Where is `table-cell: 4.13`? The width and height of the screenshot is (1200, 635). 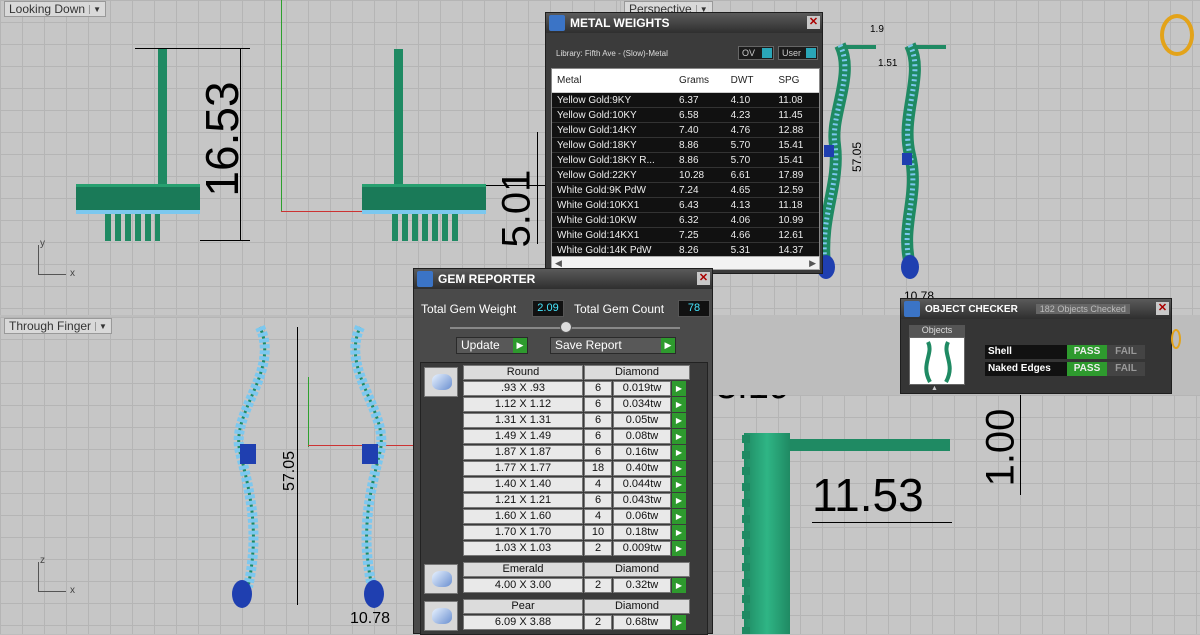
table-cell: 4.13 is located at coordinates (740, 205).